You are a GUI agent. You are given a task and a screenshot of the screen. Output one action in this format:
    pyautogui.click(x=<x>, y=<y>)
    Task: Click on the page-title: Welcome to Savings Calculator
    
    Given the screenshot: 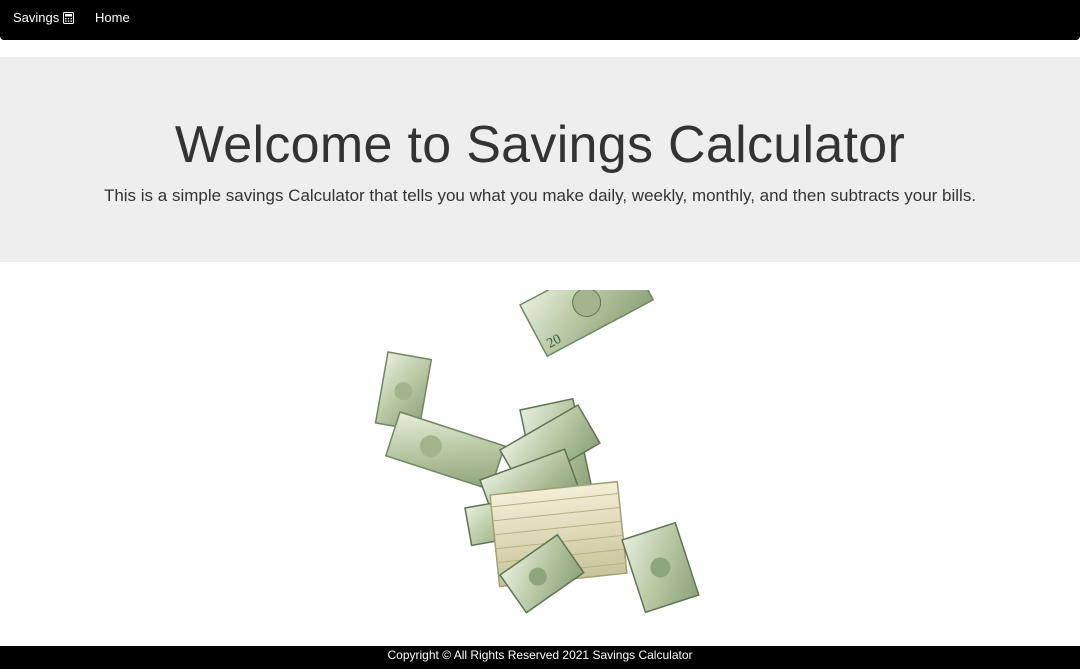 What is the action you would take?
    pyautogui.click(x=540, y=145)
    